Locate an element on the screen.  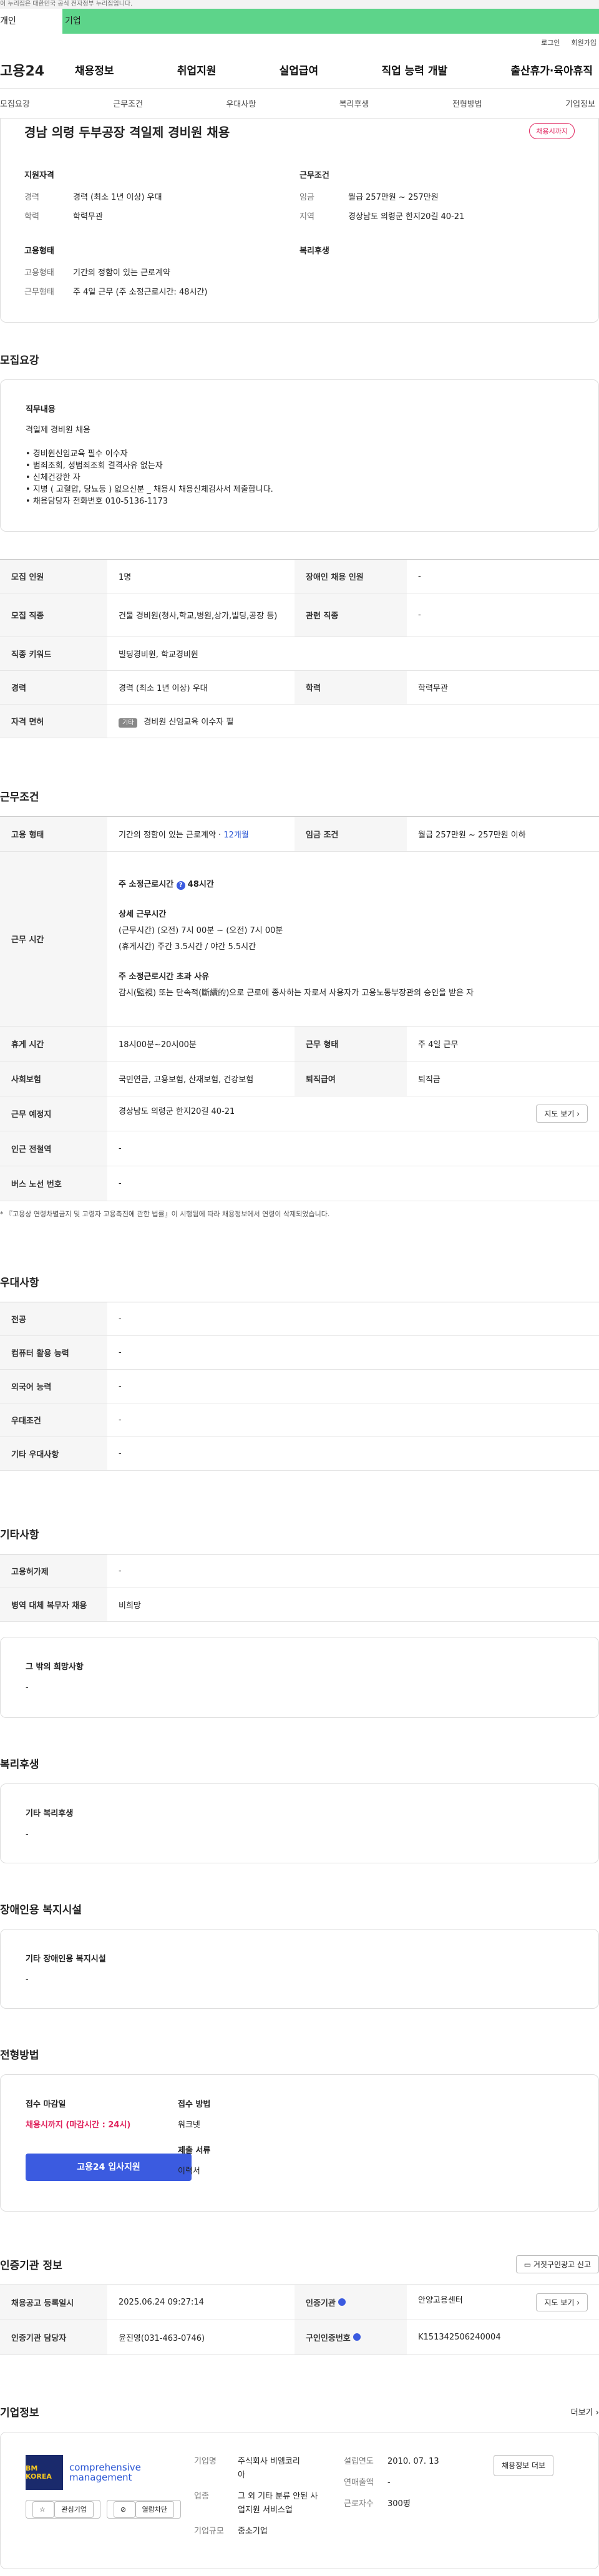
gnb-vocational-training: 직업 능력 개발 is located at coordinates (414, 69).